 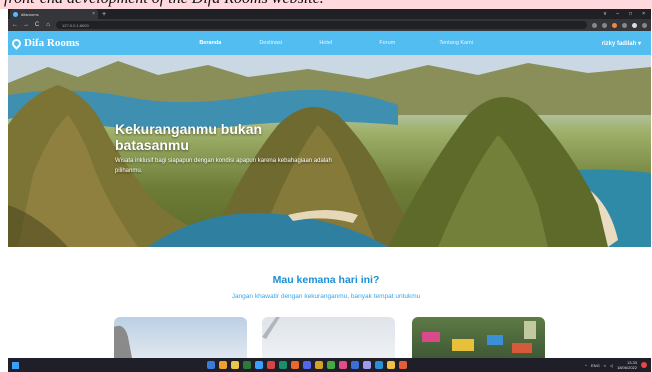 I want to click on nav-link-forum: Forum, so click(x=409, y=43).